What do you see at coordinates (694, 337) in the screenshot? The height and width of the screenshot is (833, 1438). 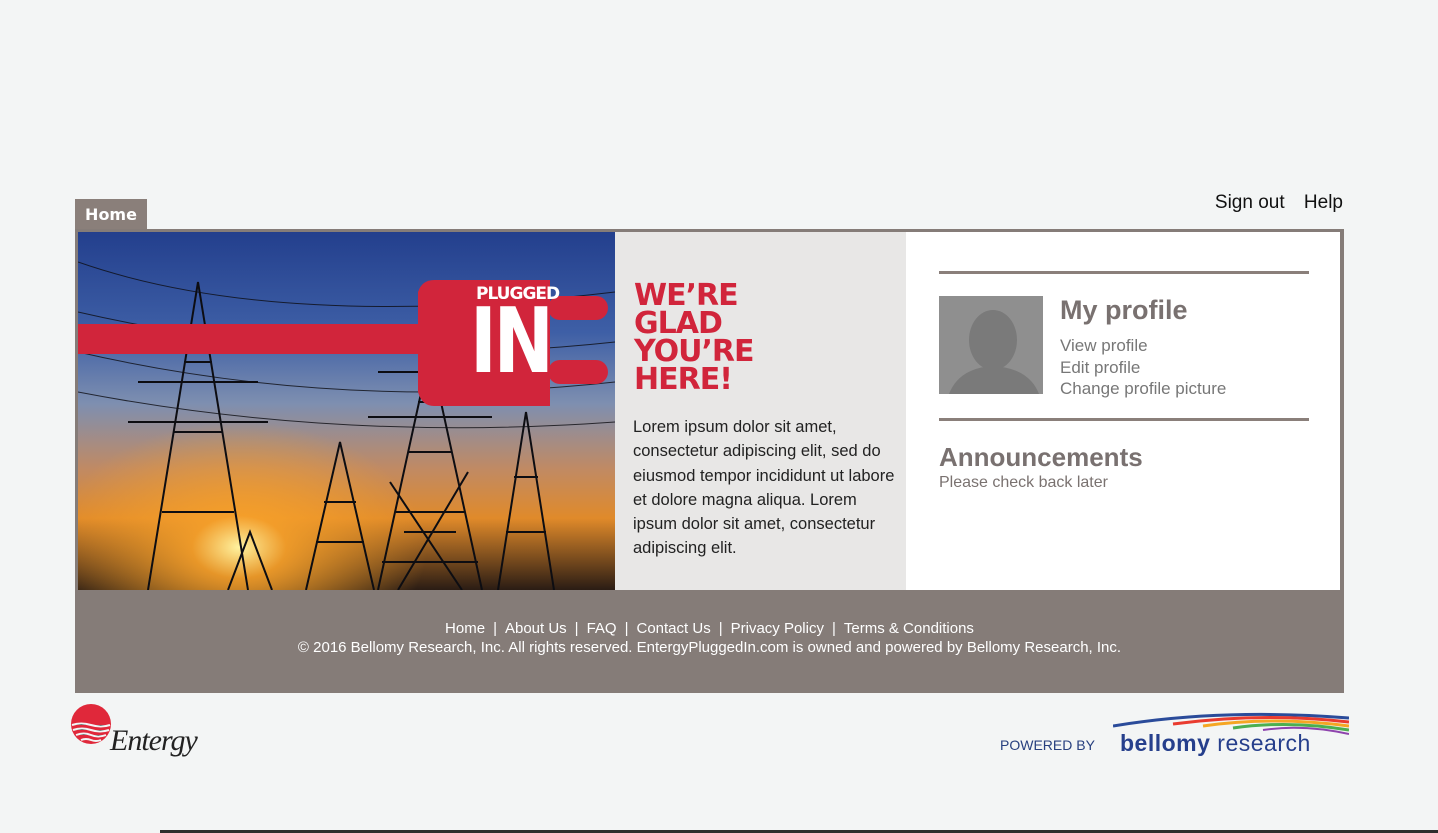 I see `welcome-headline: WE’RE GLAD YOU’RE HERE!` at bounding box center [694, 337].